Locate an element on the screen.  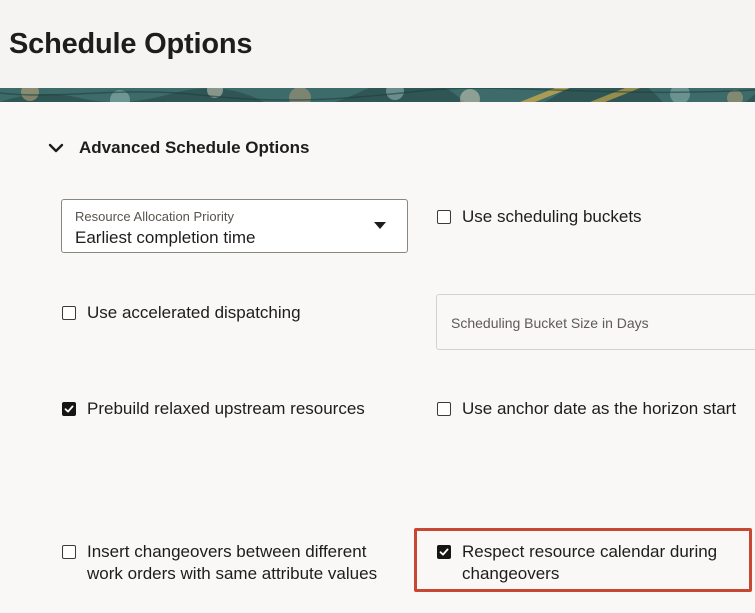
prebuild-relaxed-option: Prebuild relaxed upstream resources is located at coordinates (213, 409).